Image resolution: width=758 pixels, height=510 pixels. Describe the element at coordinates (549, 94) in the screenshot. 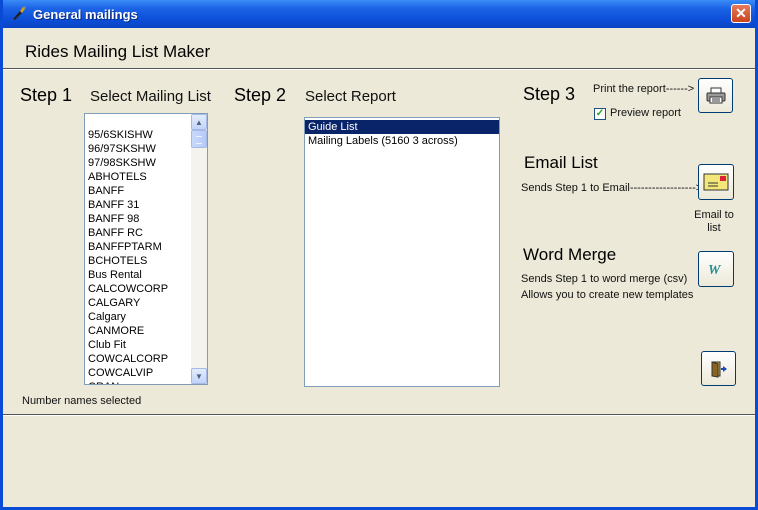

I see `step3-label: Step 3` at that location.